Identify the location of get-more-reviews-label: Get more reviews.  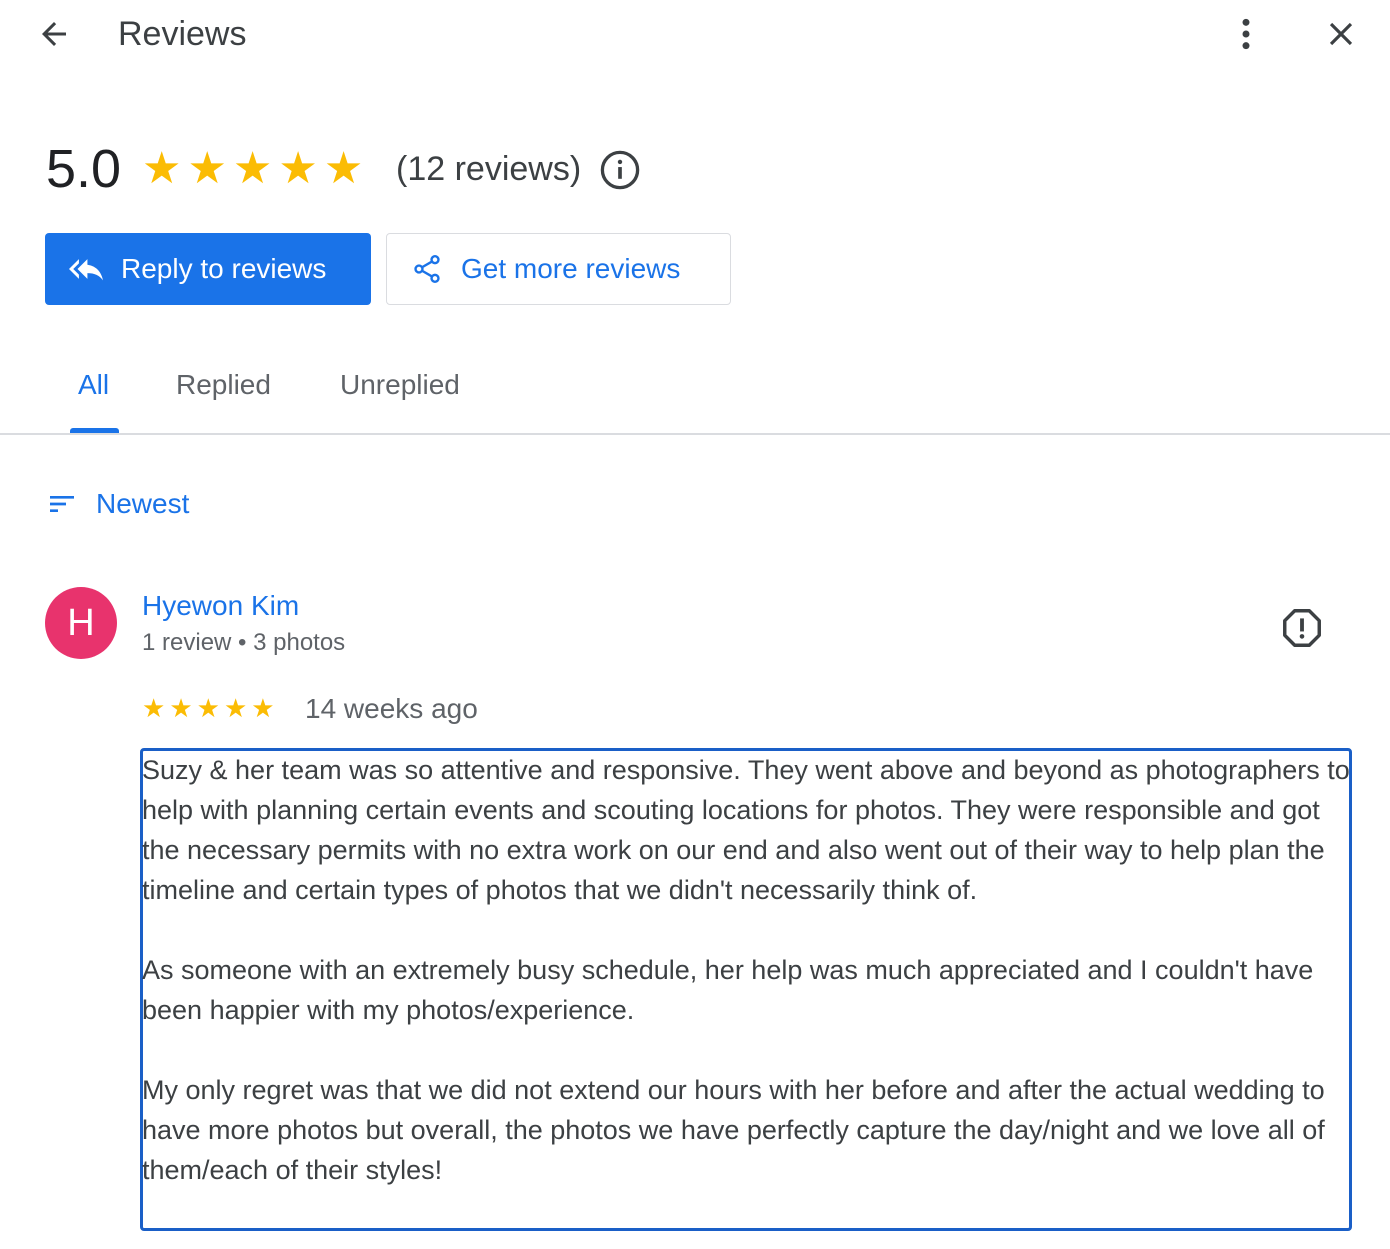
(571, 268).